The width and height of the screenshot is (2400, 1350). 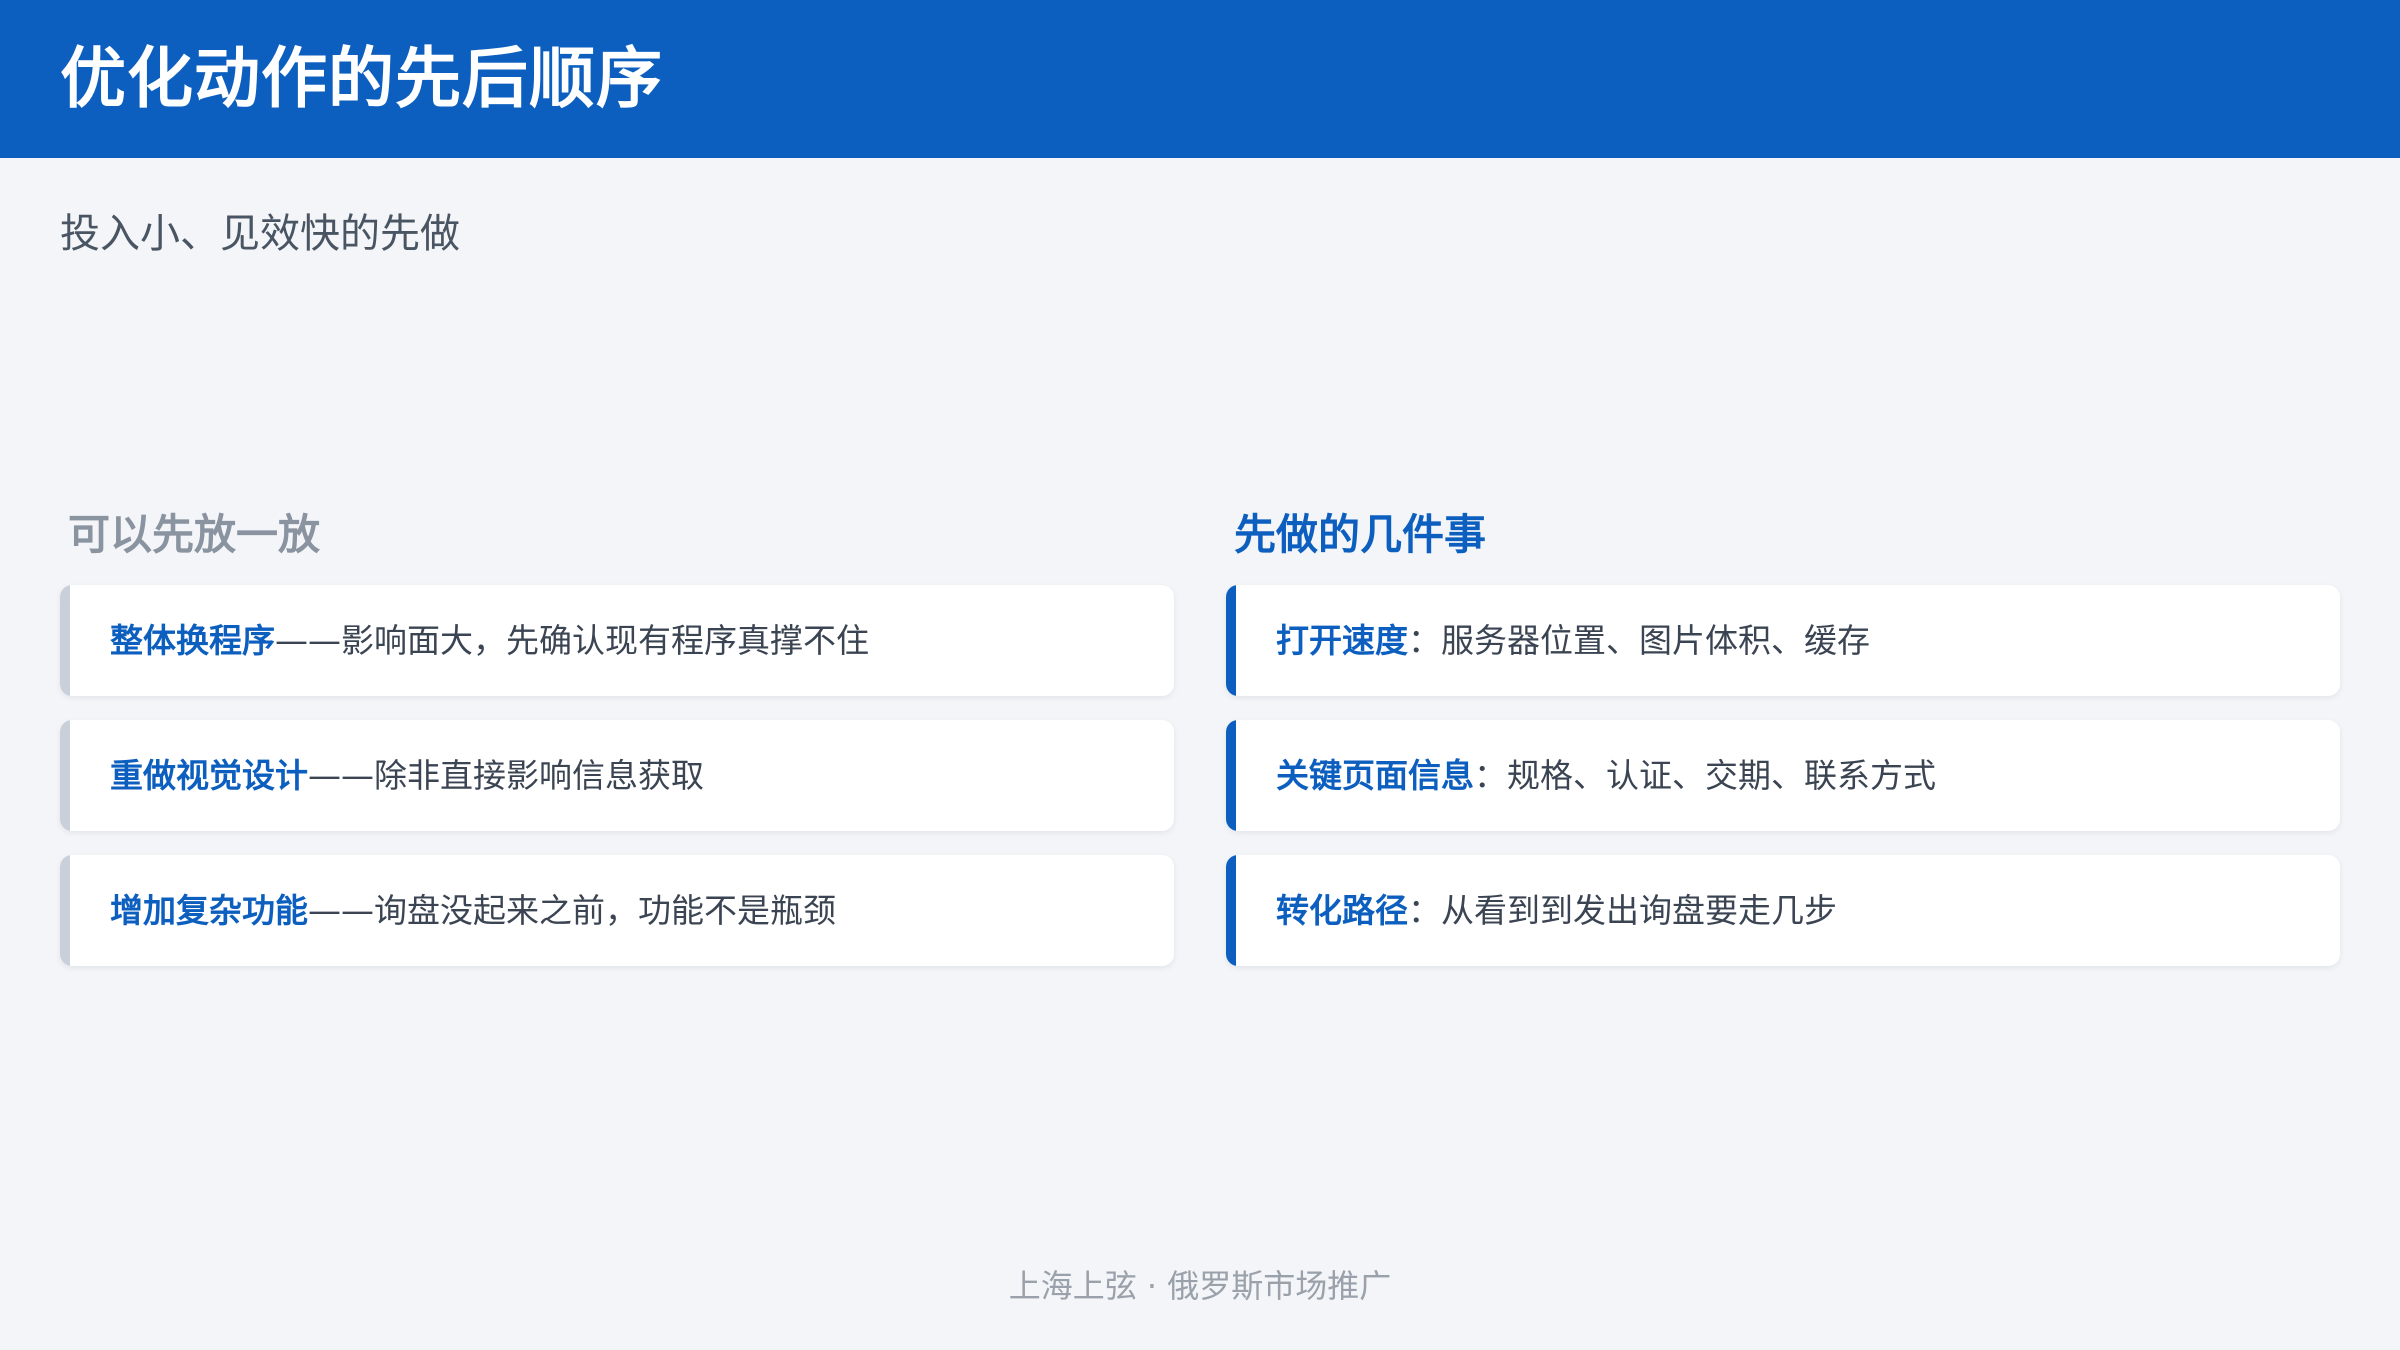 What do you see at coordinates (1342, 640) in the screenshot?
I see `card-keyword: 打开速度` at bounding box center [1342, 640].